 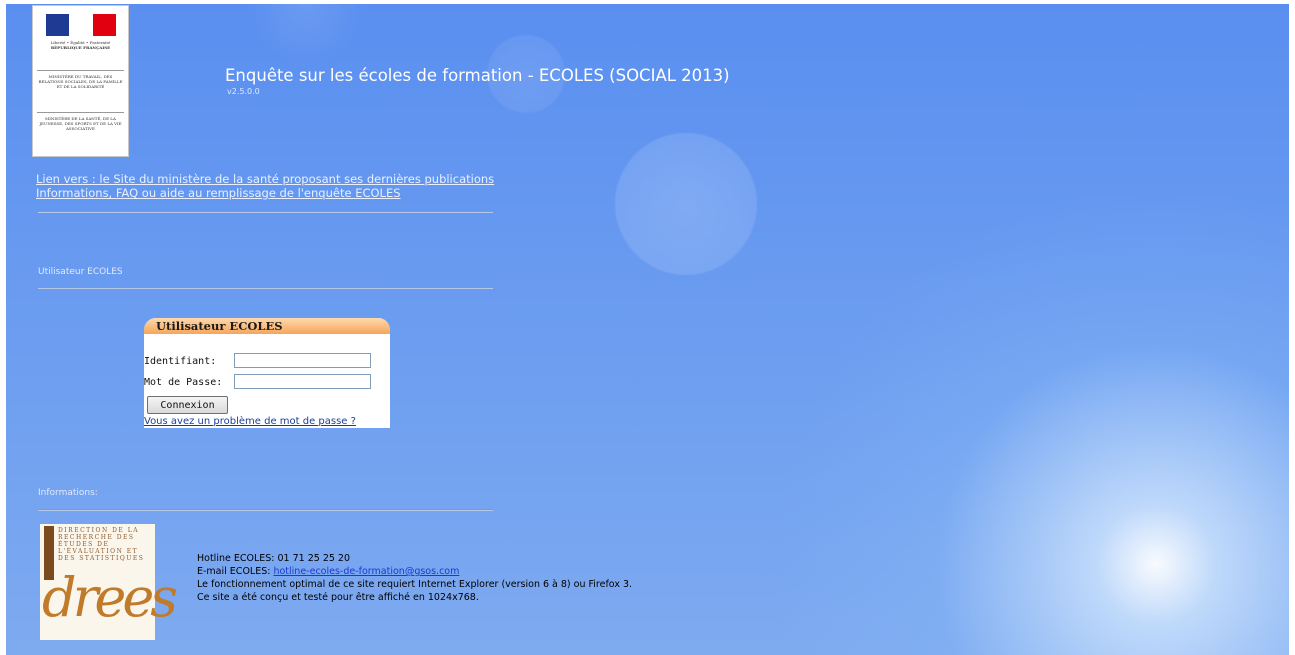 What do you see at coordinates (250, 421) in the screenshot?
I see `password-problem-link: Vous avez un problème de mot de passe ?` at bounding box center [250, 421].